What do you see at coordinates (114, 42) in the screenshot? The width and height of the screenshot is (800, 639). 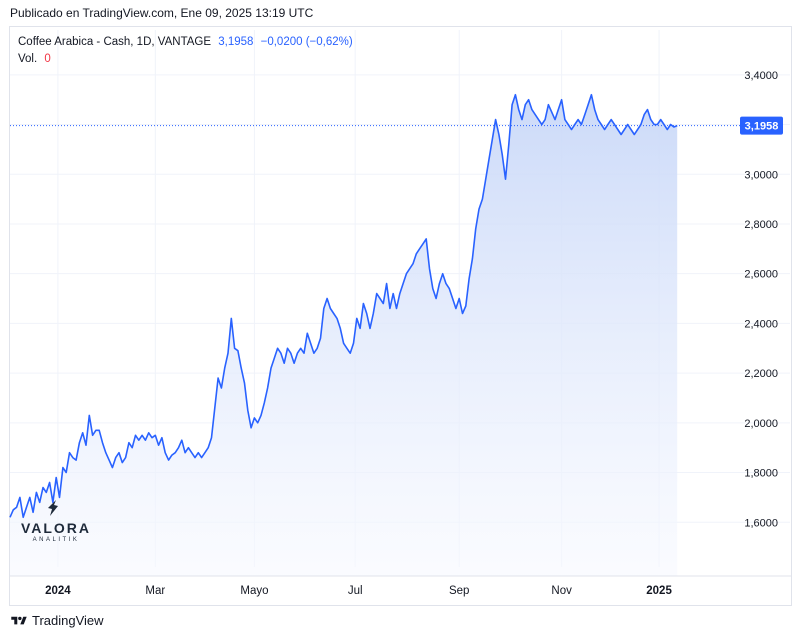 I see `symbol-title: Coffee Arabica - Cash, 1D, VANTAGE` at bounding box center [114, 42].